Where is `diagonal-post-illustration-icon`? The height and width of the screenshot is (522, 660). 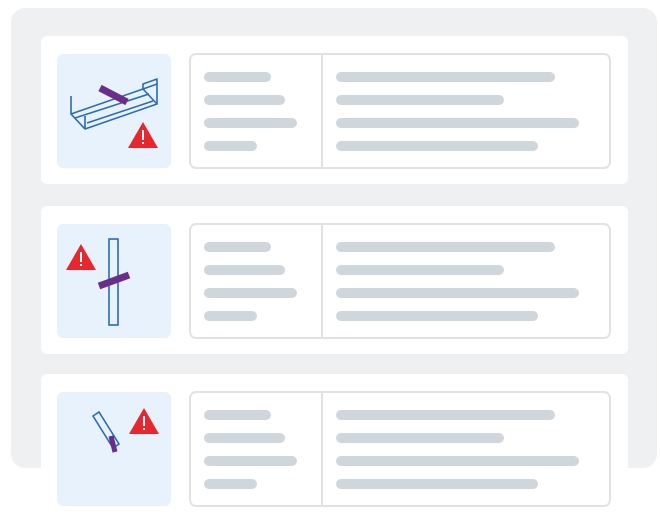
diagonal-post-illustration-icon is located at coordinates (125, 430).